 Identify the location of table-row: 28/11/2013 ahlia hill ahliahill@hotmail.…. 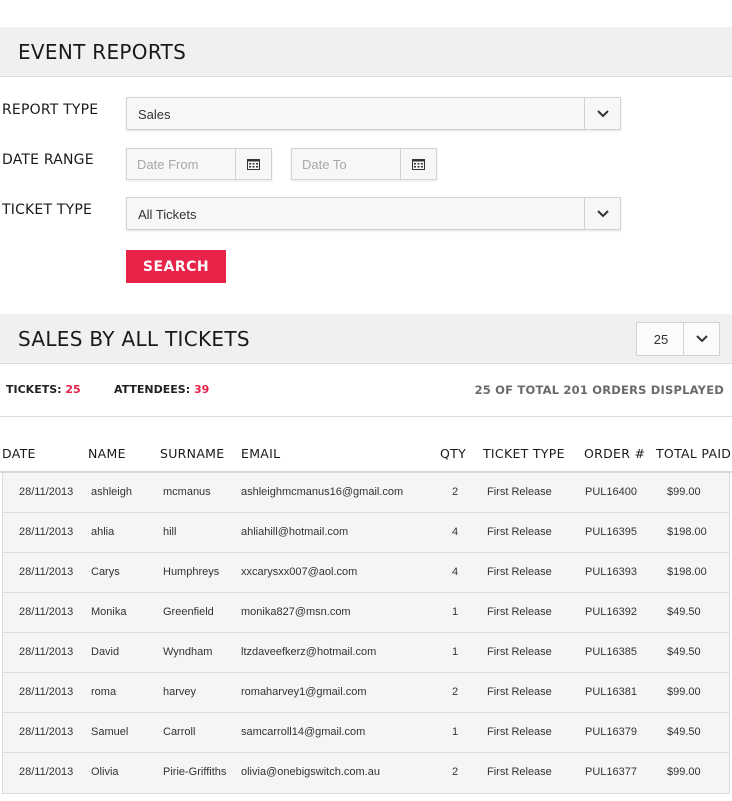
(366, 533).